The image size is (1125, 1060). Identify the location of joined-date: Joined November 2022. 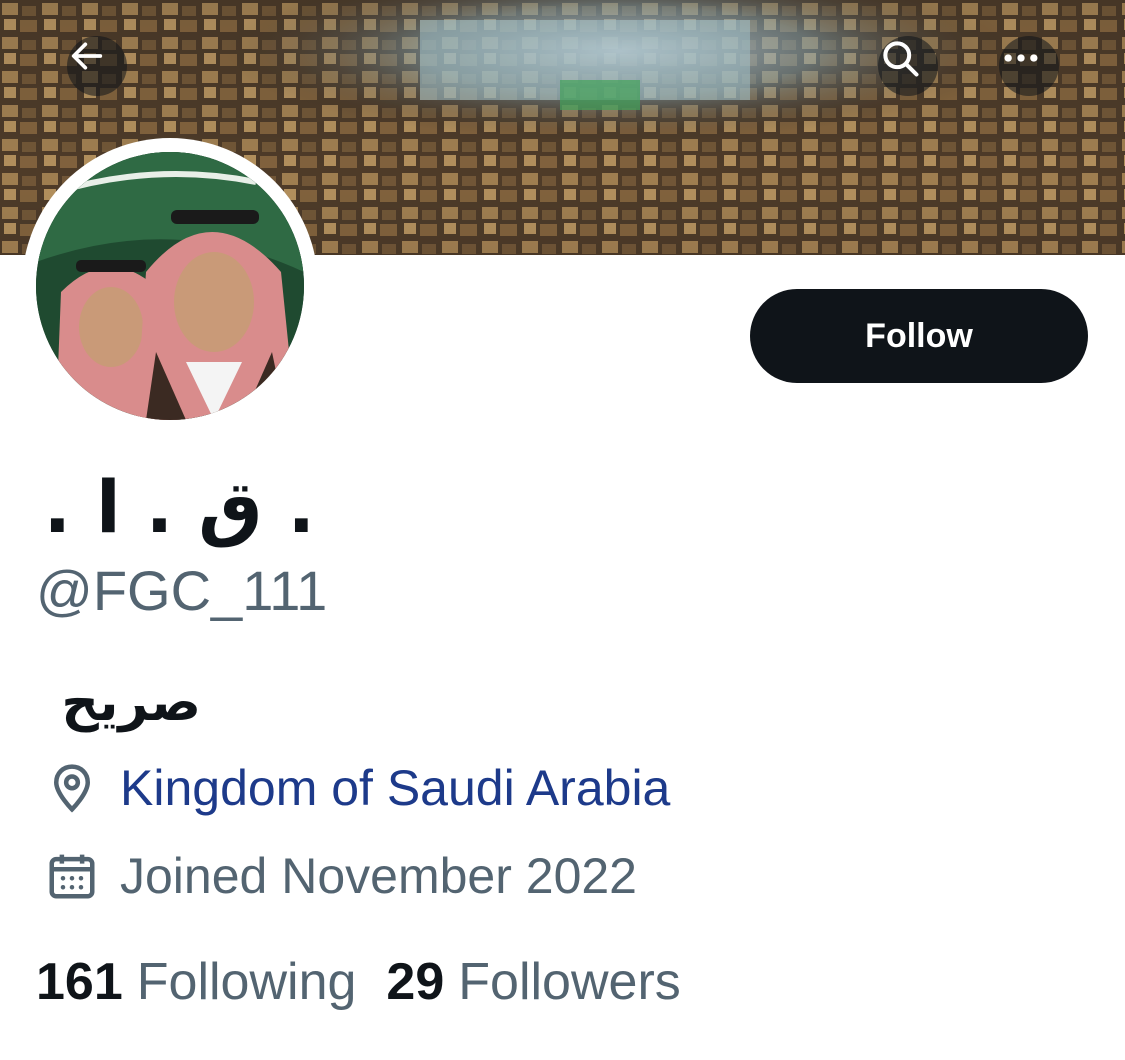
(378, 876).